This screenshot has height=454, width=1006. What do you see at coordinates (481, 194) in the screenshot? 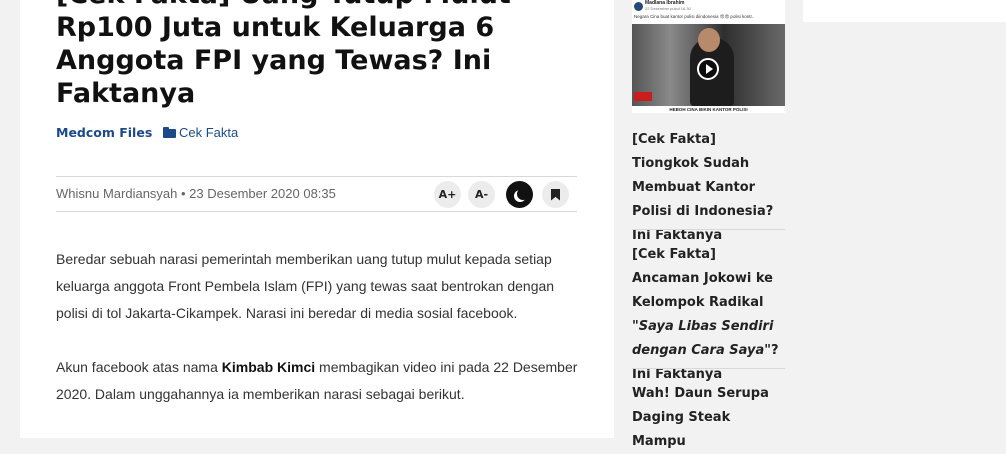
I see `font-decrease-button: A-` at bounding box center [481, 194].